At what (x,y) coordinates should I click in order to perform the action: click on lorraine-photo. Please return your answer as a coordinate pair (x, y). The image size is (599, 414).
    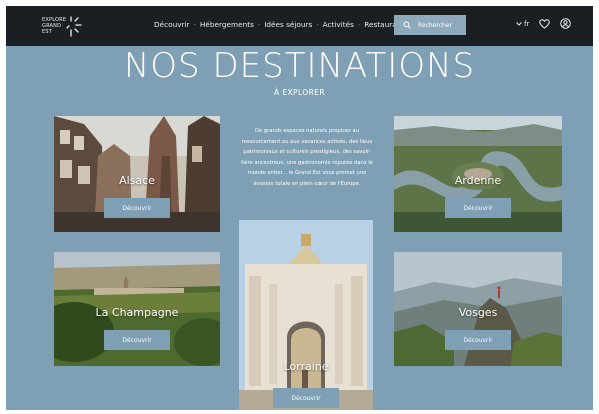
    Looking at the image, I should click on (306, 315).